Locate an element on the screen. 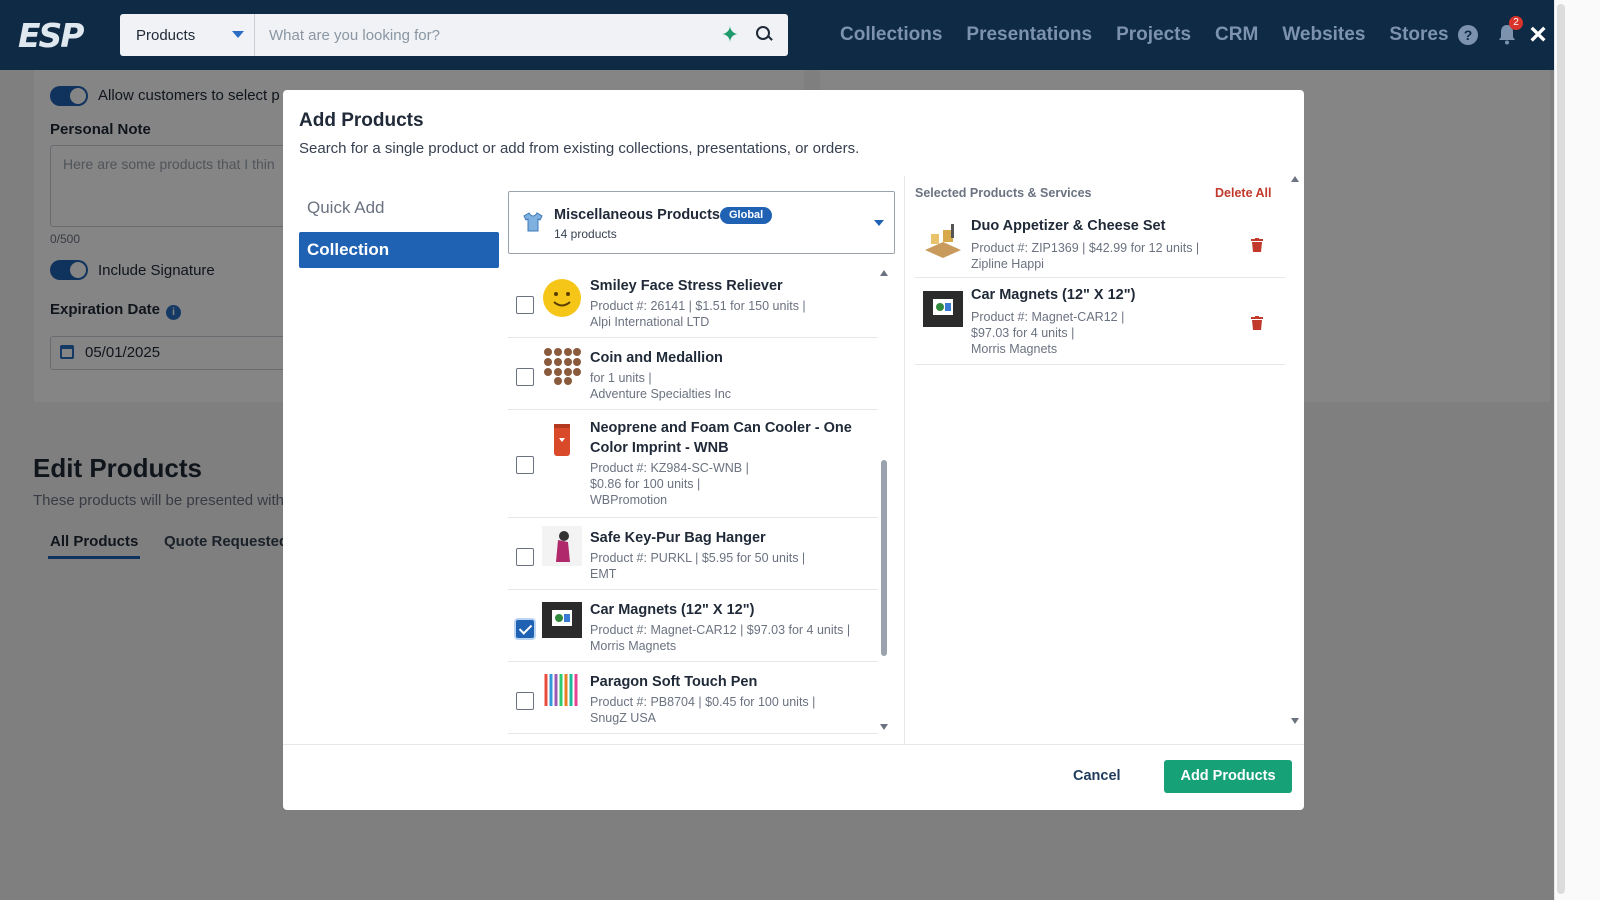 The image size is (1600, 900). product-supplier: WBPromotion is located at coordinates (629, 500).